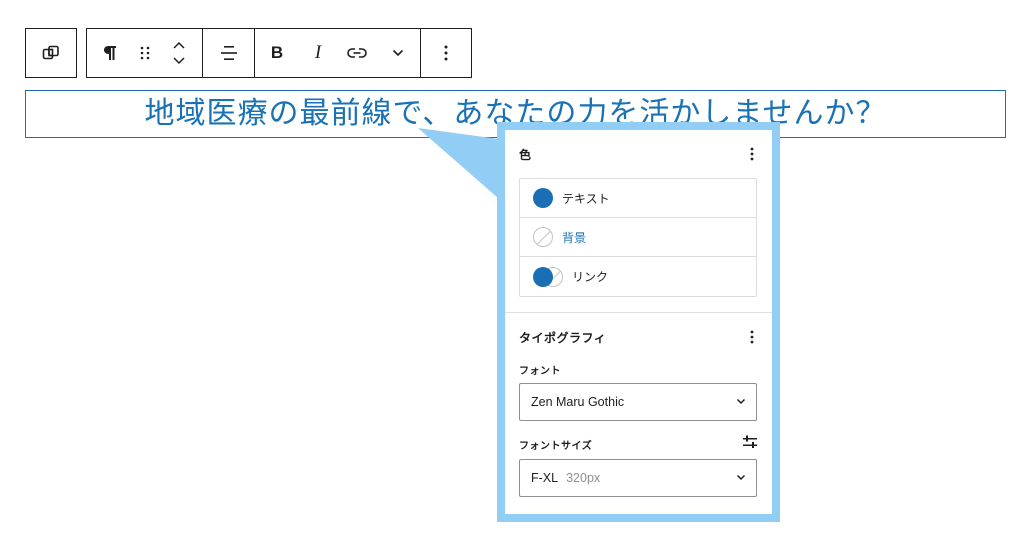 Image resolution: width=1033 pixels, height=536 pixels. I want to click on move-up-down-button, so click(179, 53).